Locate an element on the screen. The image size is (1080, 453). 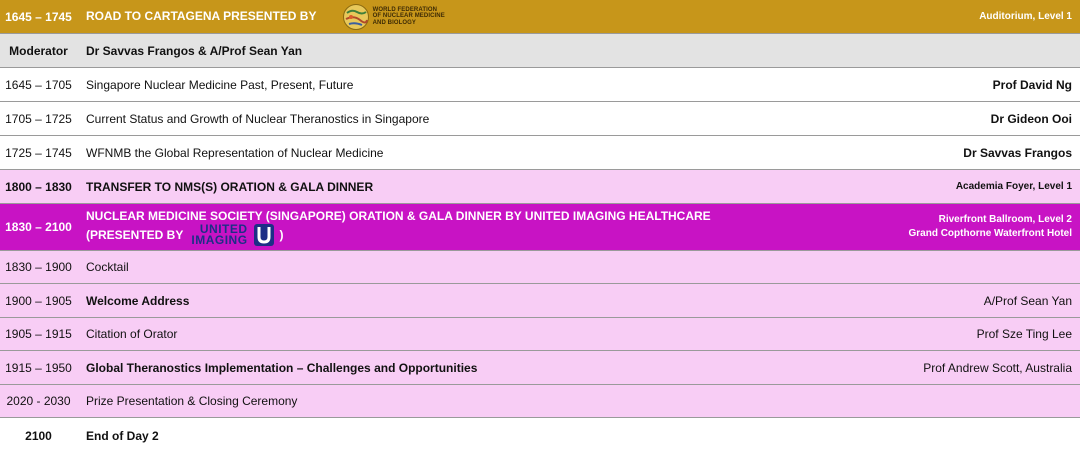
agenda-speaker: Dr Savvas Frangos is located at coordinates (1017, 152).